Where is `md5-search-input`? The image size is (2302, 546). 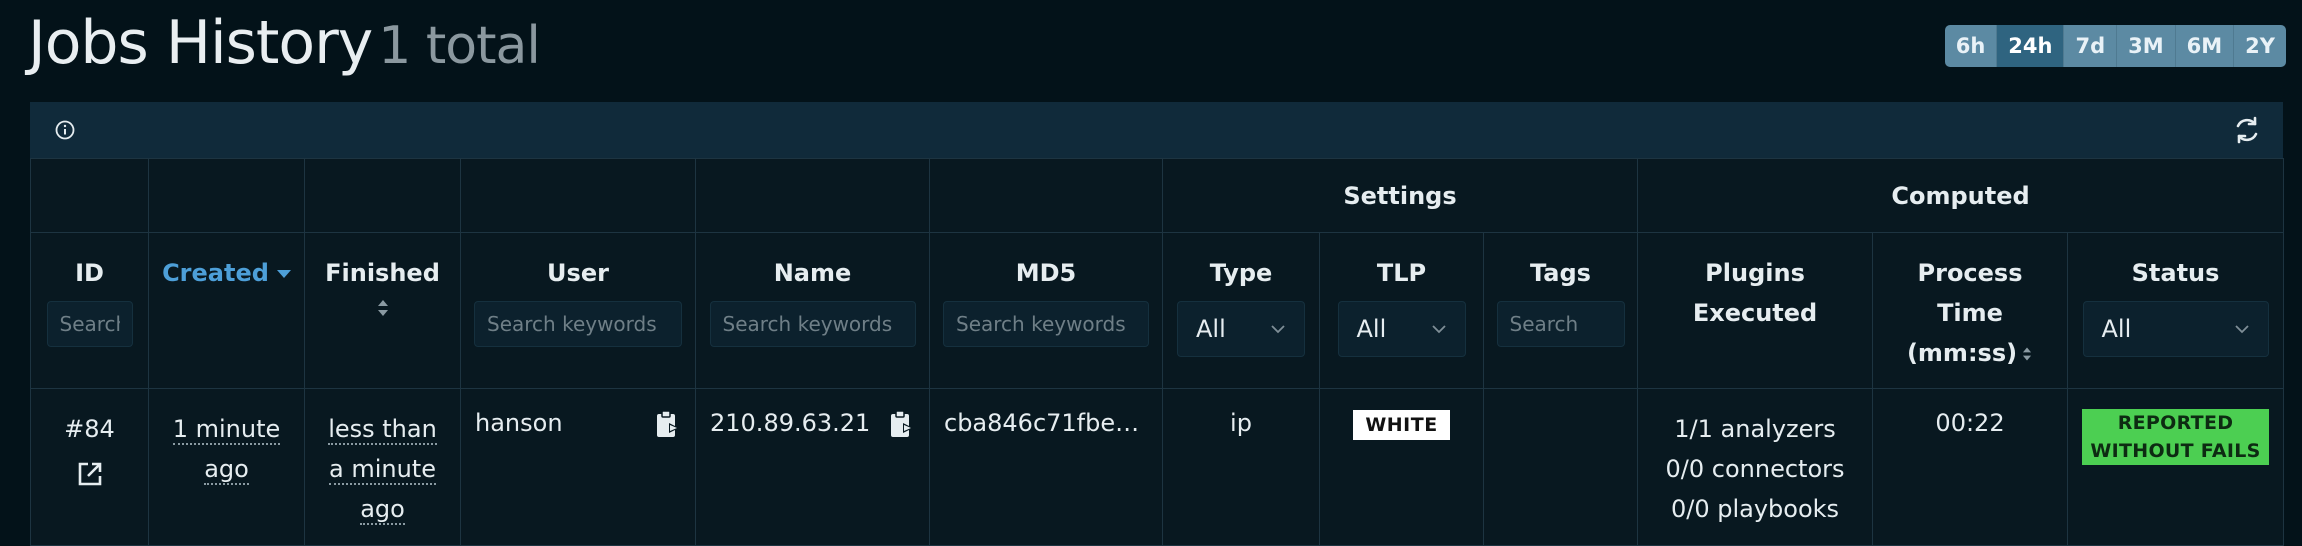
md5-search-input is located at coordinates (1046, 324).